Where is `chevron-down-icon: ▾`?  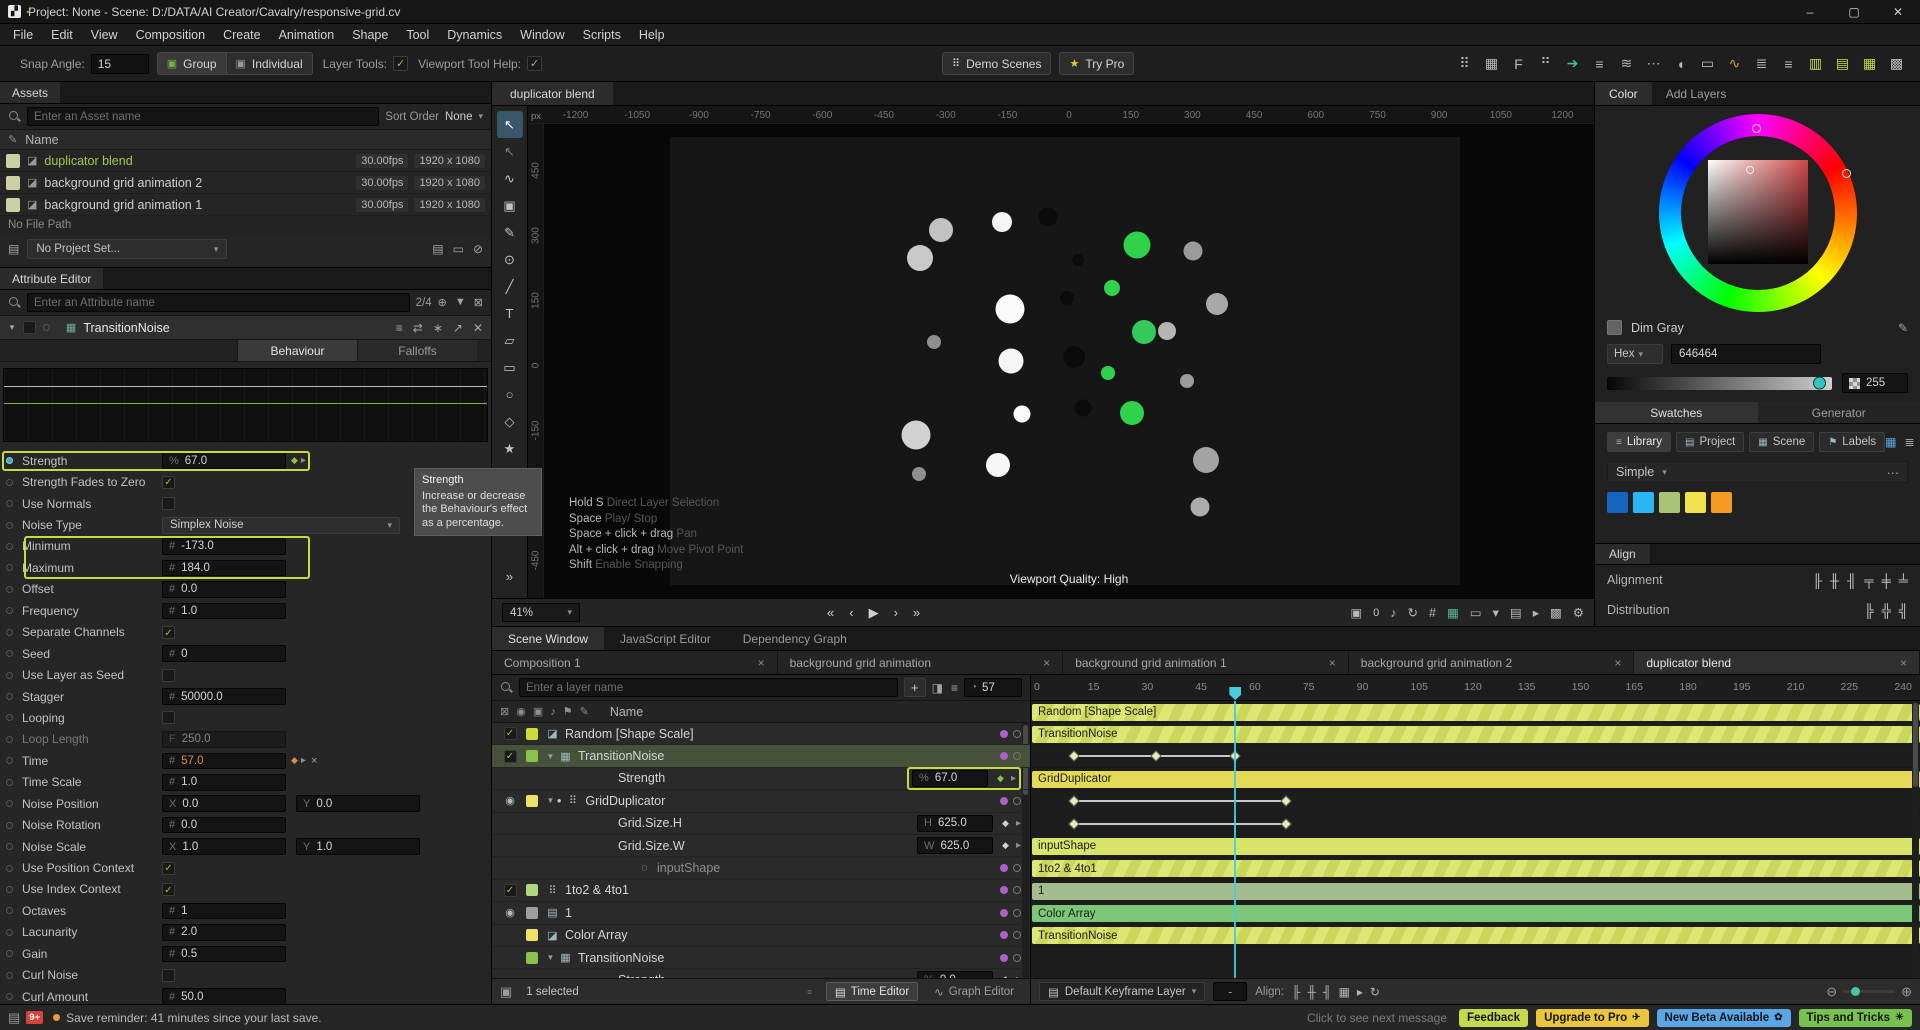 chevron-down-icon: ▾ is located at coordinates (480, 116).